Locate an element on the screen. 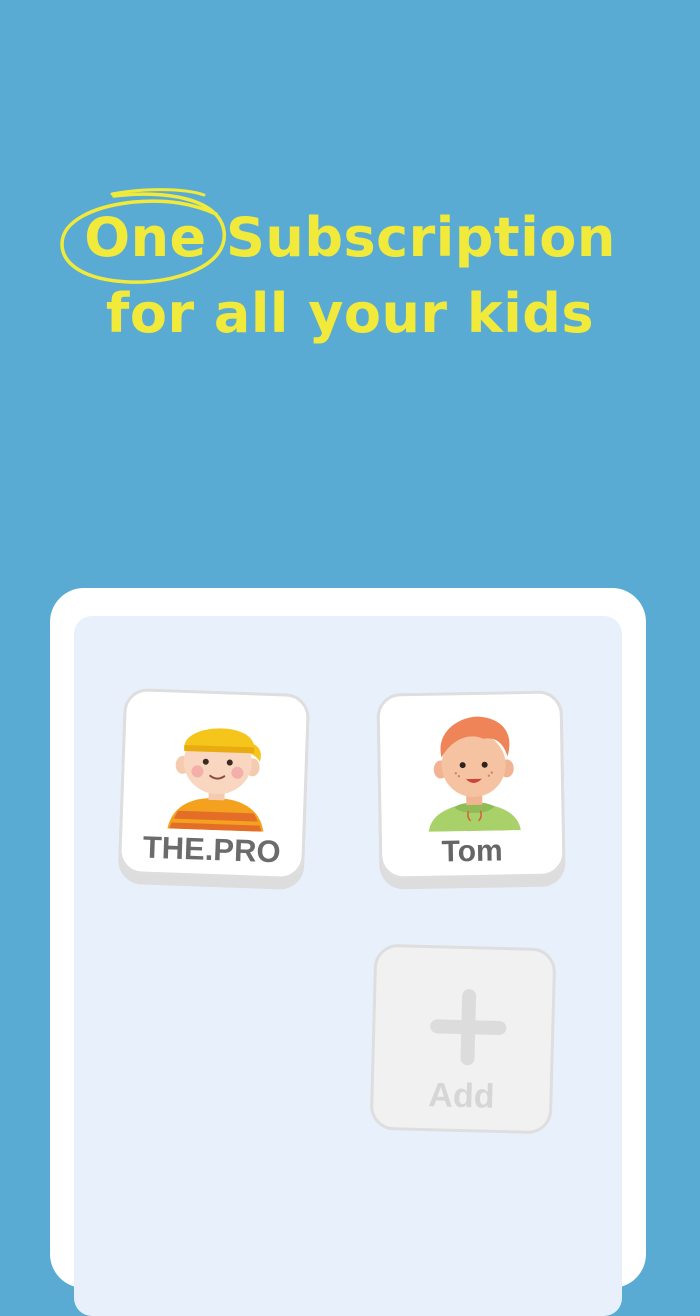  profile-card-tom: Tom is located at coordinates (471, 785).